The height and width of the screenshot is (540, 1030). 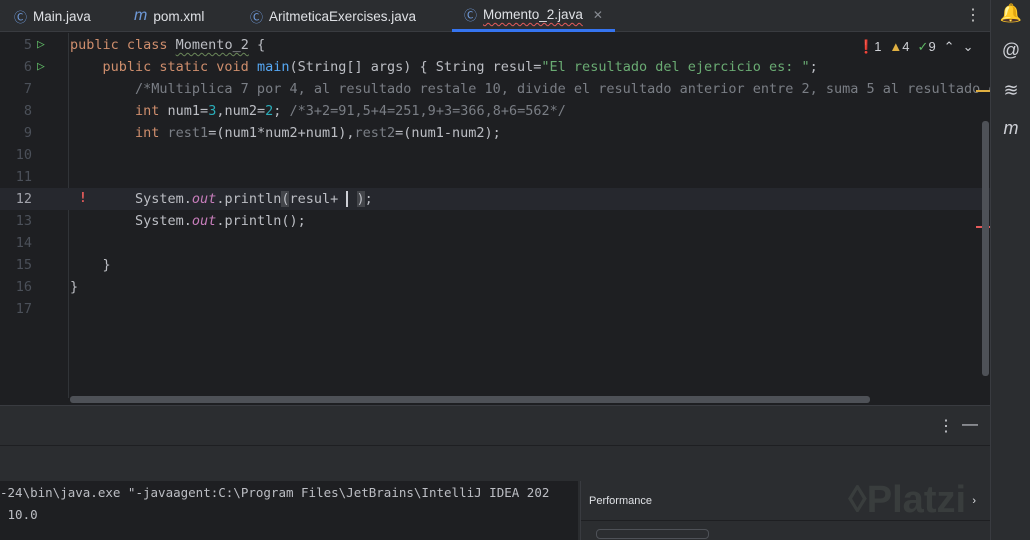 I want to click on line-number: 13, so click(x=23, y=221).